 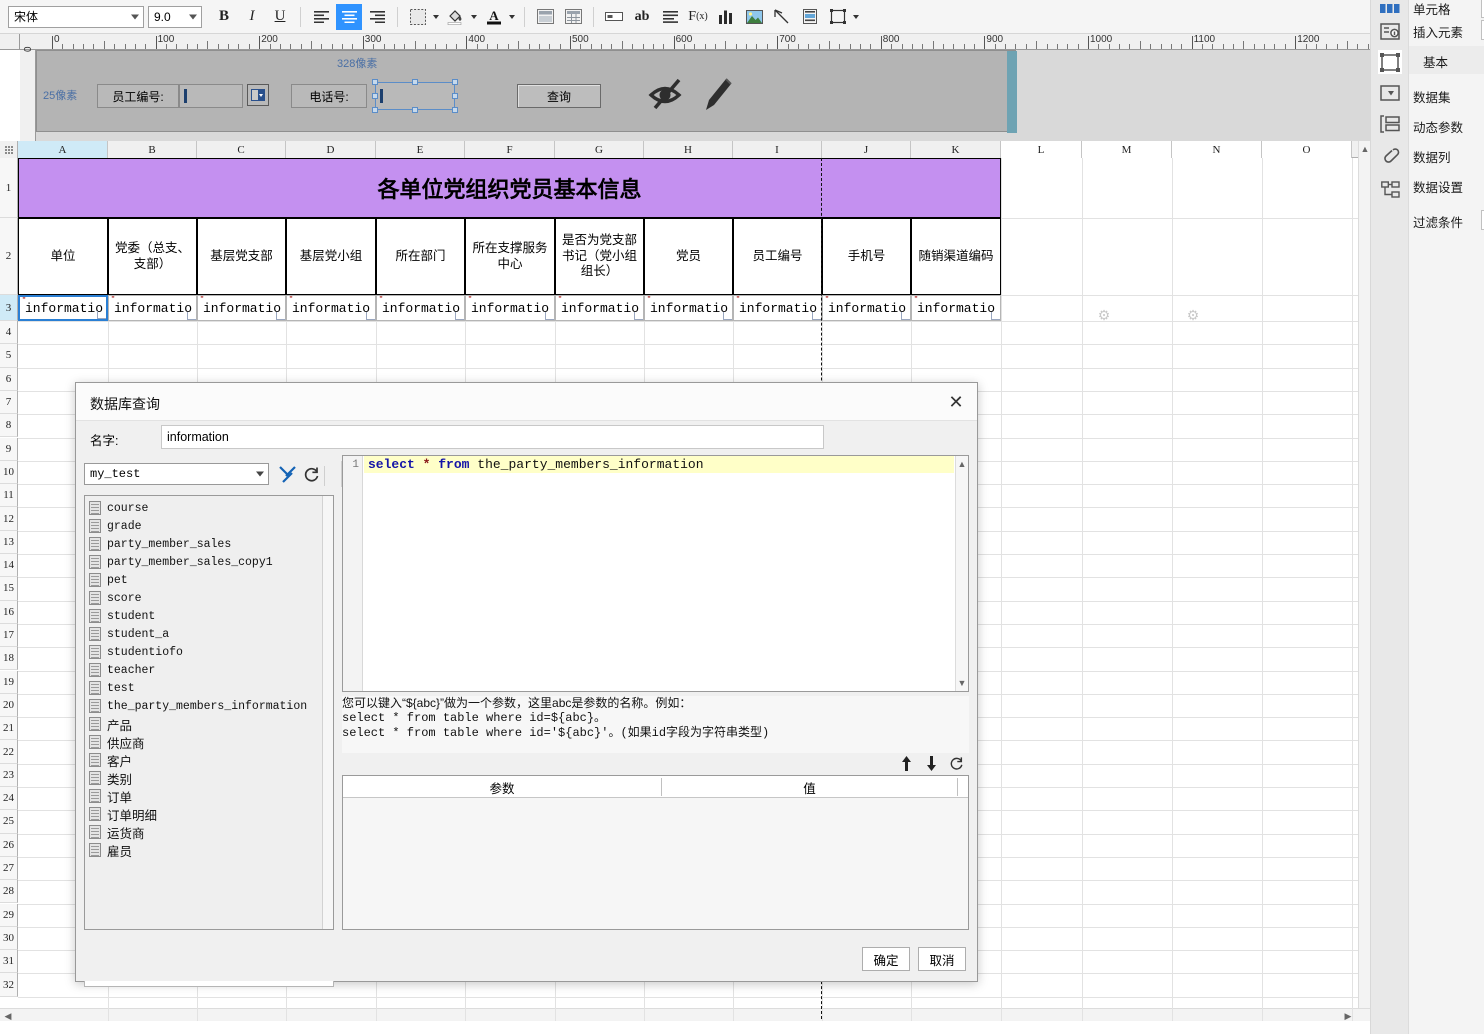 What do you see at coordinates (63, 308) in the screenshot?
I see `data-cell-a3: * informatio` at bounding box center [63, 308].